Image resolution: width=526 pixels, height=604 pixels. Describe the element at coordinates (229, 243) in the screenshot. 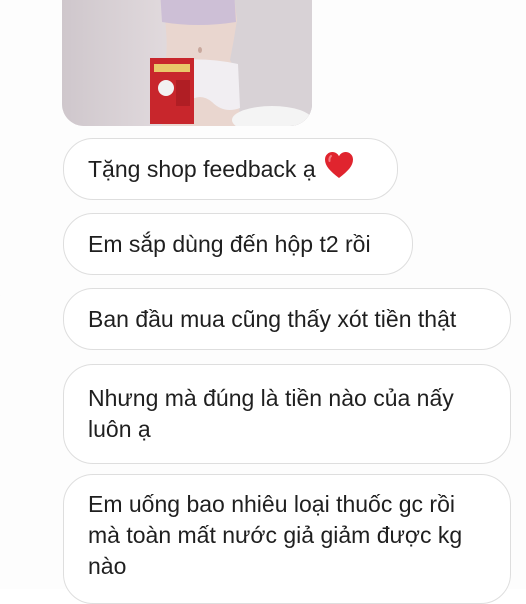

I see `message-text: Em sắp dùng đến hộp t2 rồi` at that location.